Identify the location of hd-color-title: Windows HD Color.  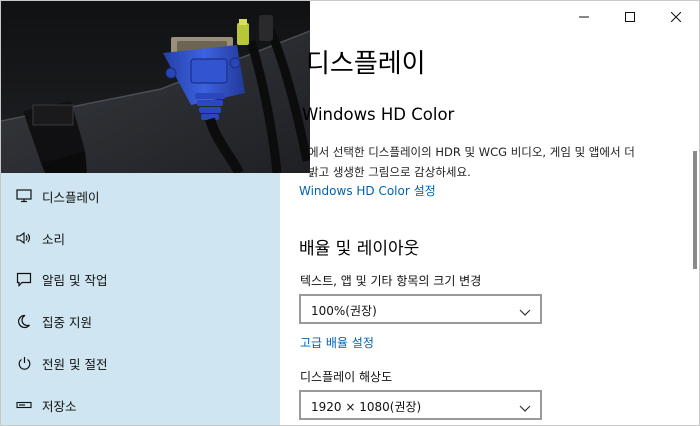
(378, 114).